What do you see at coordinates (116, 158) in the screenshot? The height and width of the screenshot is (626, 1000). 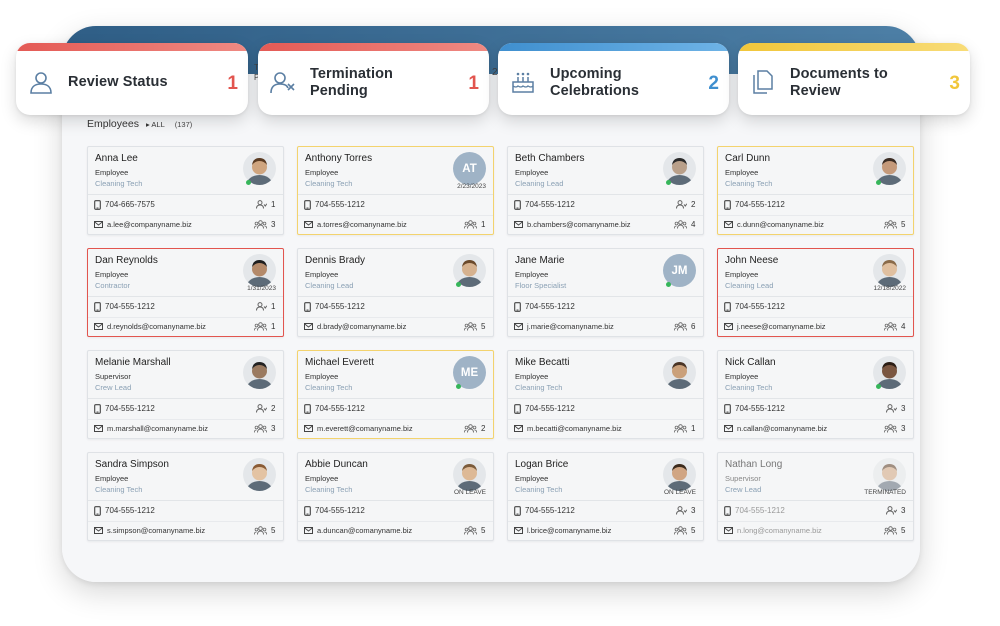 I see `employee-name: Anna Lee` at bounding box center [116, 158].